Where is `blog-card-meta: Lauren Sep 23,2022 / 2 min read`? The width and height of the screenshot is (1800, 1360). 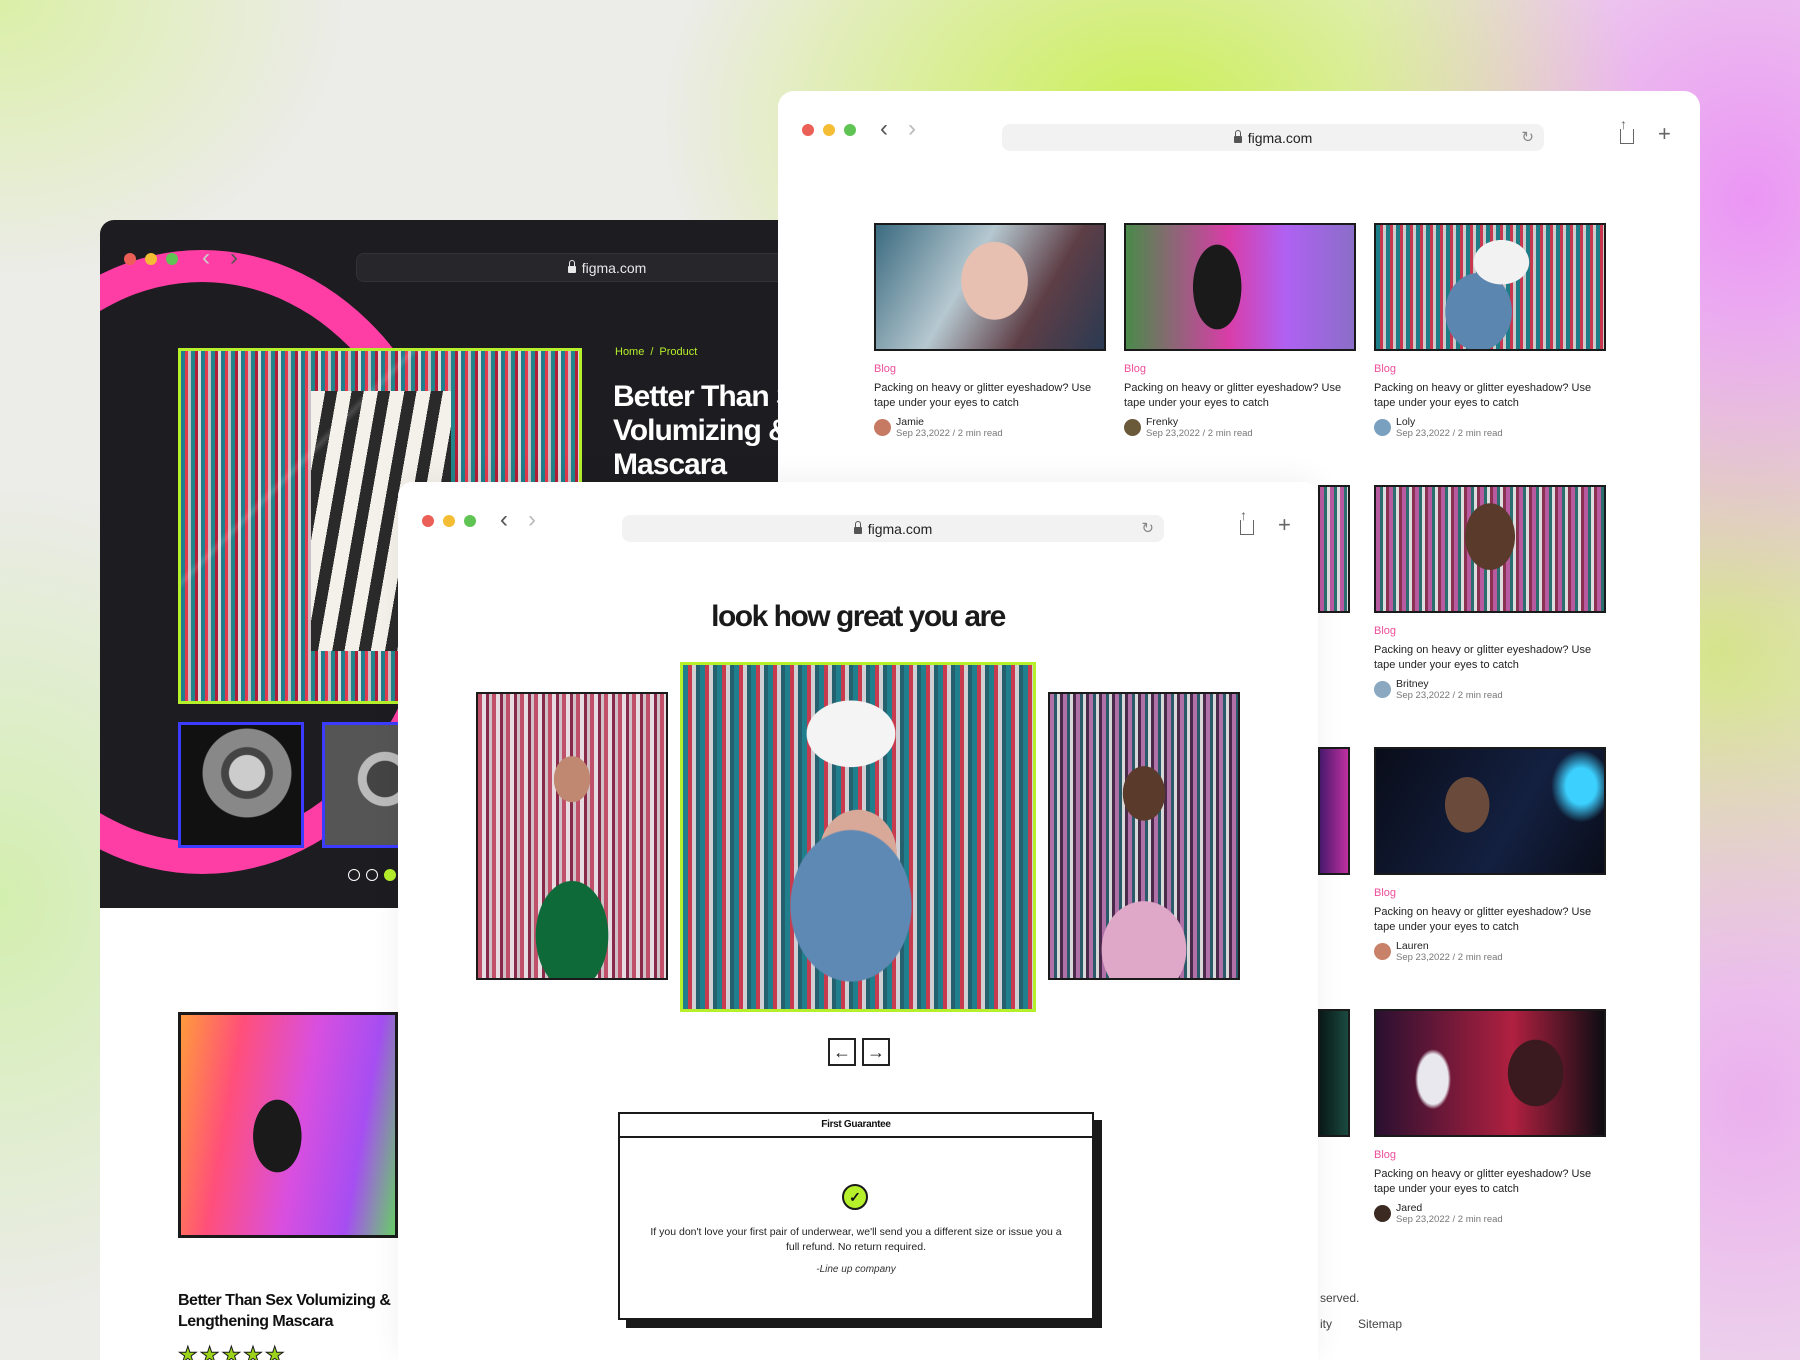 blog-card-meta: Lauren Sep 23,2022 / 2 min read is located at coordinates (1490, 952).